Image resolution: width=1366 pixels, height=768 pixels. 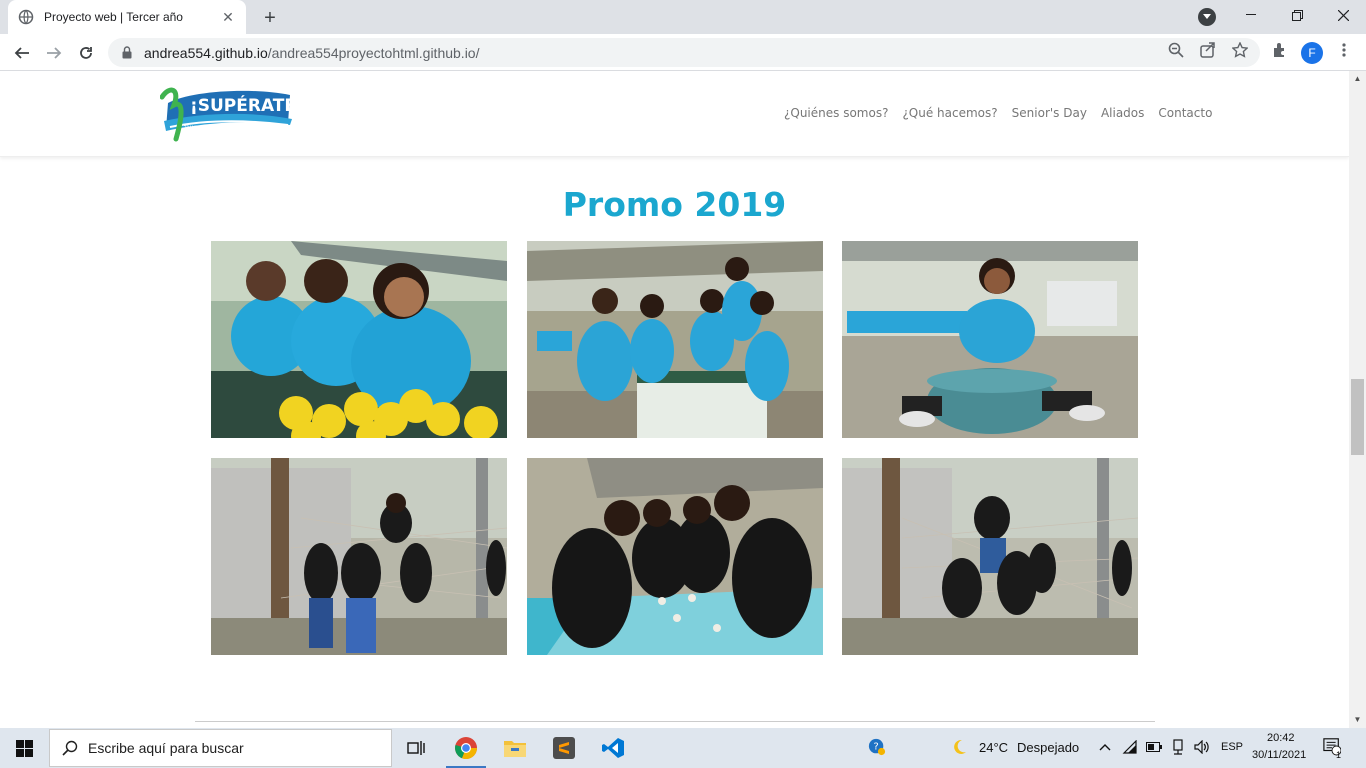 What do you see at coordinates (993, 747) in the screenshot?
I see `weather-temperature: 24°C` at bounding box center [993, 747].